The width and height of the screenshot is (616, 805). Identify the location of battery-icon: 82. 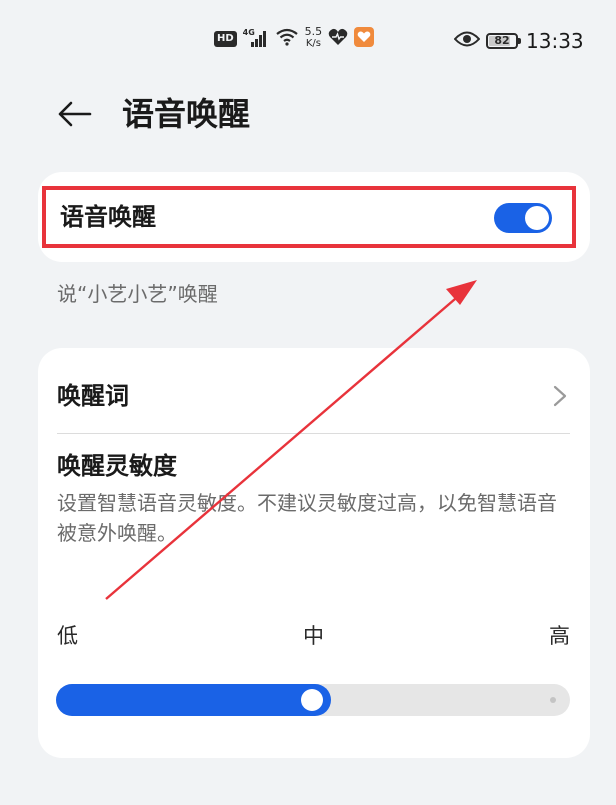
(503, 41).